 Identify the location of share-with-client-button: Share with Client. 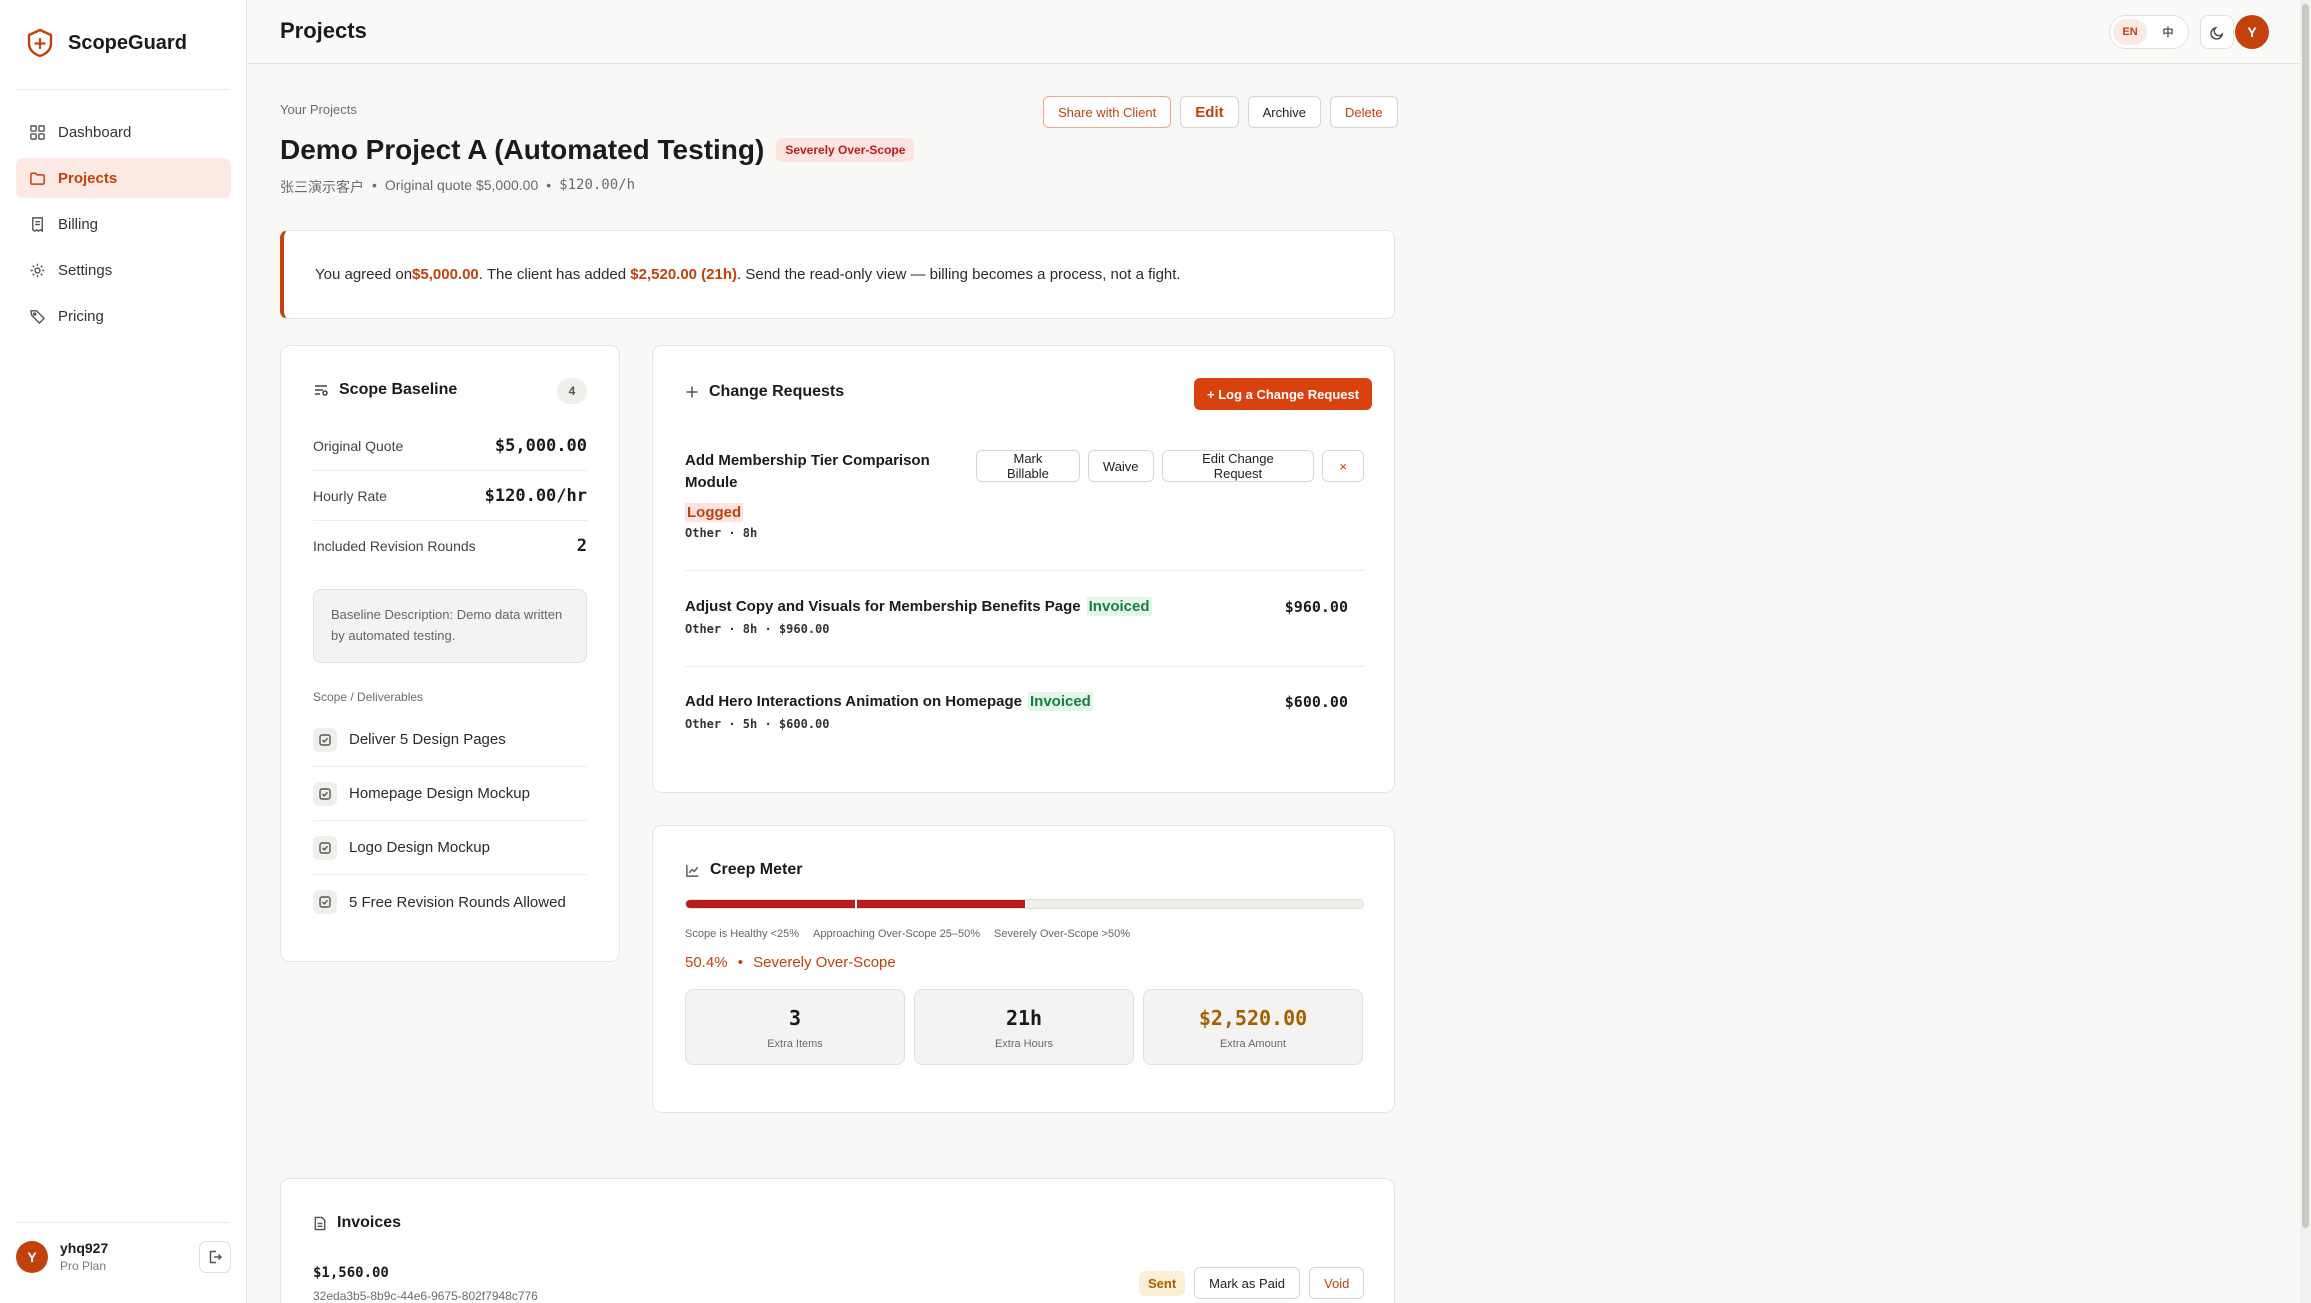
(1107, 112).